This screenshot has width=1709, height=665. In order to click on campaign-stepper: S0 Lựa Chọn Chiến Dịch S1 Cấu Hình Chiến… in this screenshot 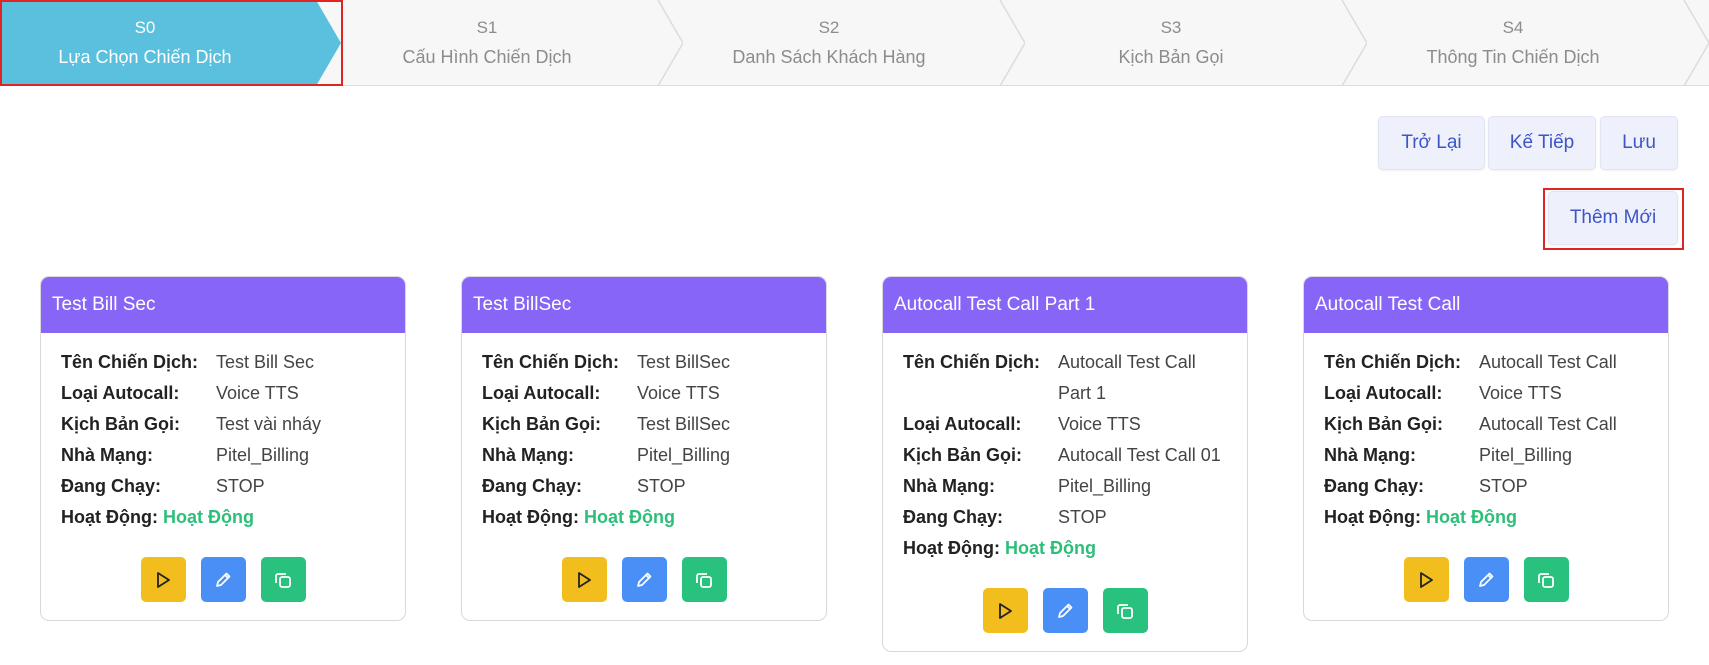, I will do `click(854, 43)`.